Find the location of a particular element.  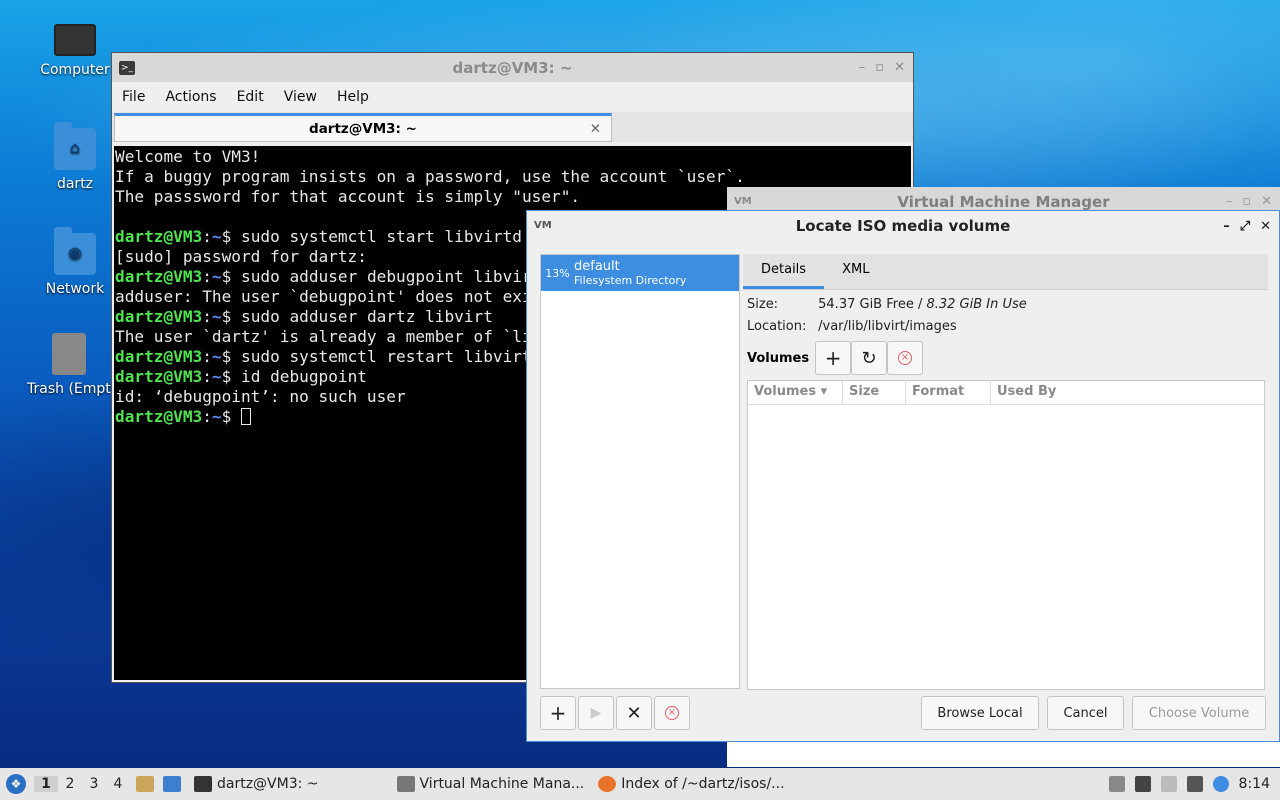

tab-bar: dartz@VM3: ~ ✕ is located at coordinates (512, 127).